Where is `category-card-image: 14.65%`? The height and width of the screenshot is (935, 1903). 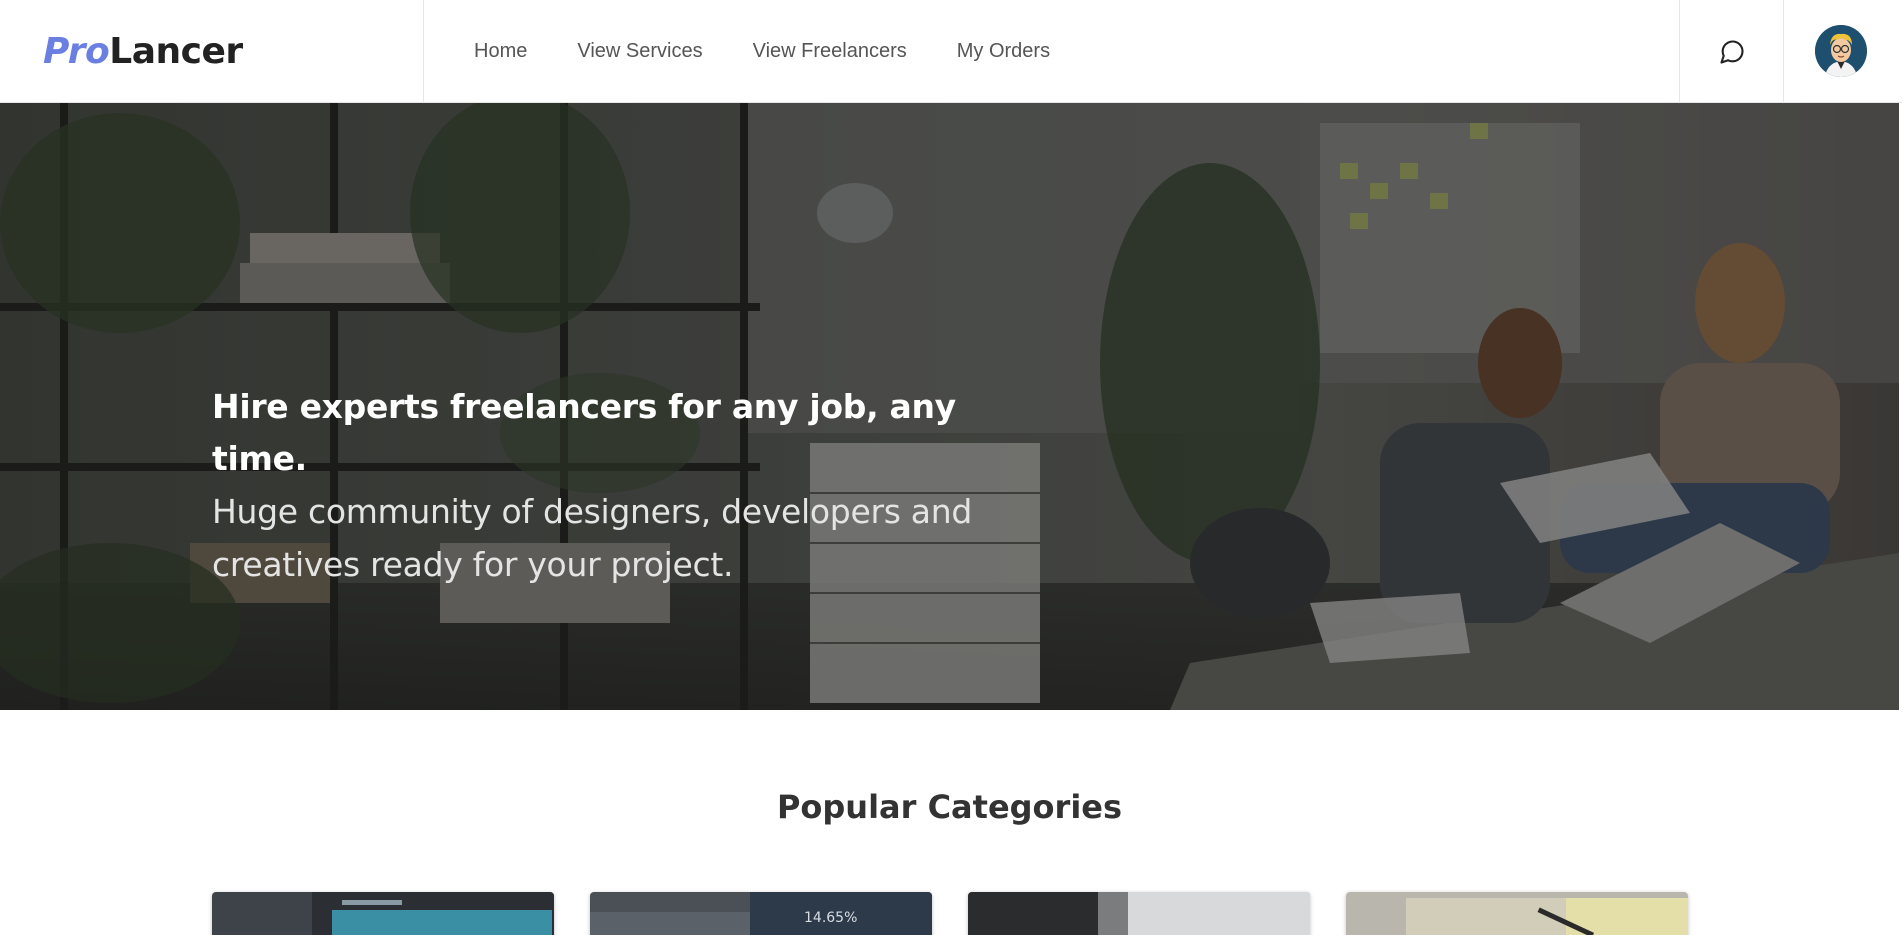 category-card-image: 14.65% is located at coordinates (761, 913).